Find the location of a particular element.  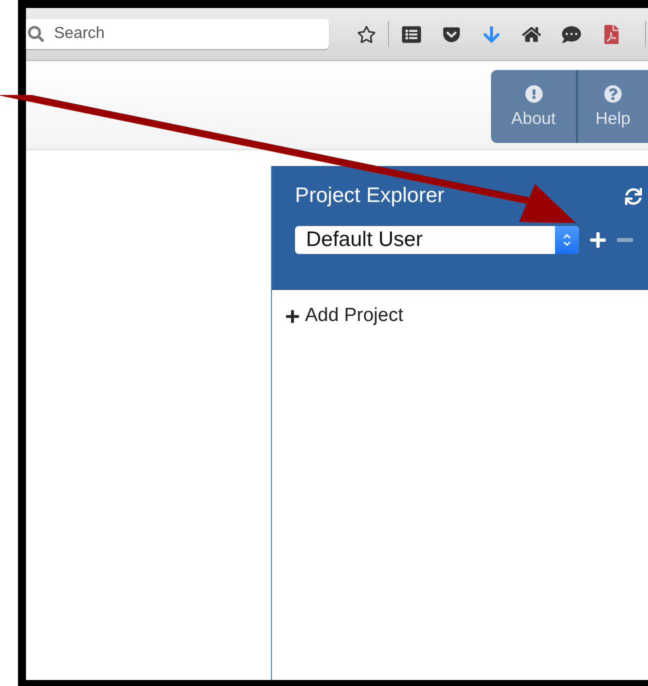

add-project-label: Add Project is located at coordinates (354, 316).